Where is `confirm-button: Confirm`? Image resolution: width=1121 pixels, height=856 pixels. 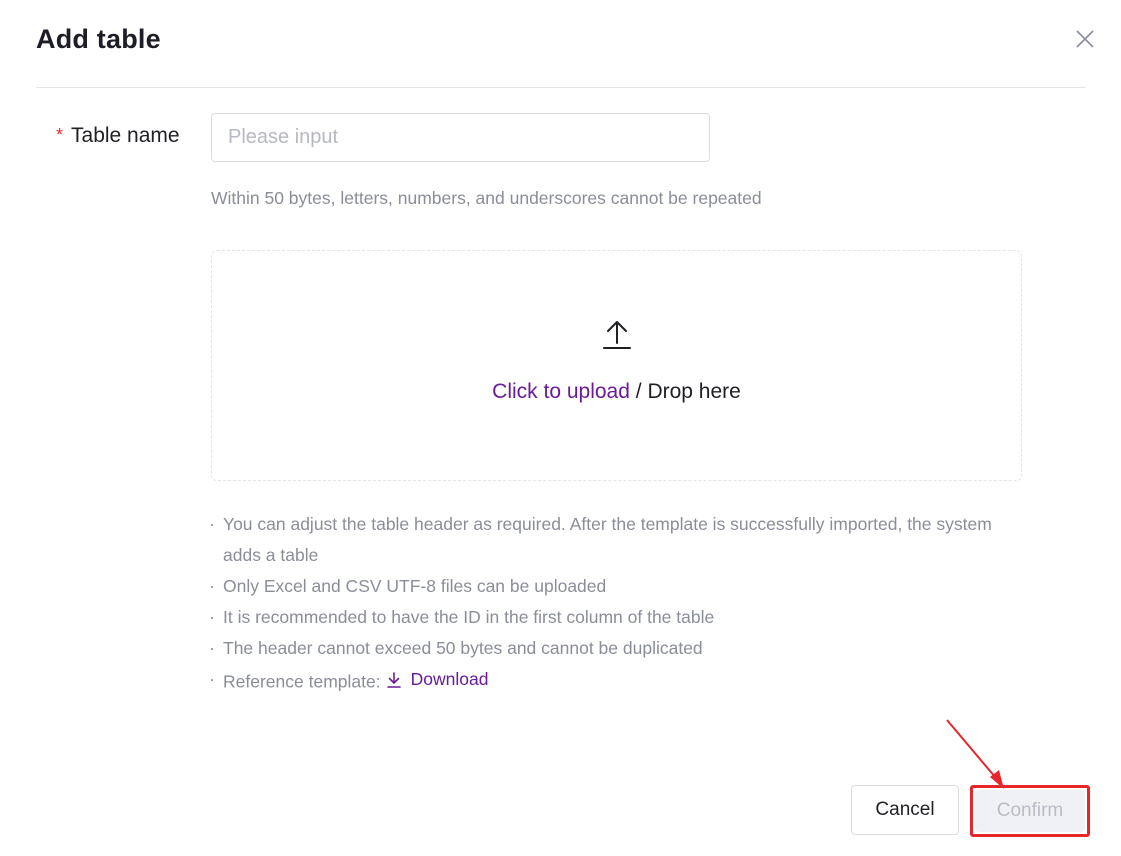
confirm-button: Confirm is located at coordinates (1030, 811).